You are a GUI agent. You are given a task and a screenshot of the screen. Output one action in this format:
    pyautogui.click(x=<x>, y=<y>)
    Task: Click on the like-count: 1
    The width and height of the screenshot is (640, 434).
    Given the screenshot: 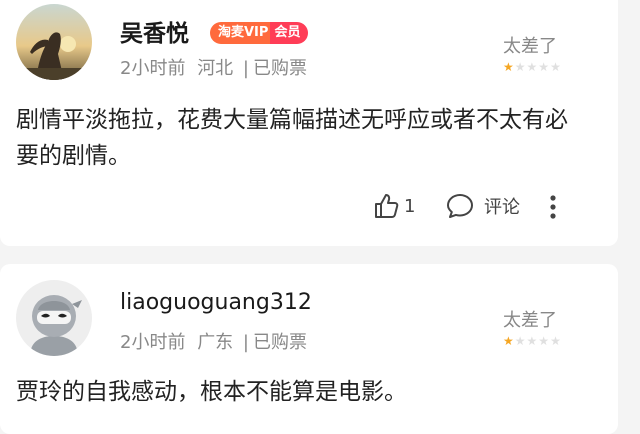 What is the action you would take?
    pyautogui.click(x=410, y=206)
    